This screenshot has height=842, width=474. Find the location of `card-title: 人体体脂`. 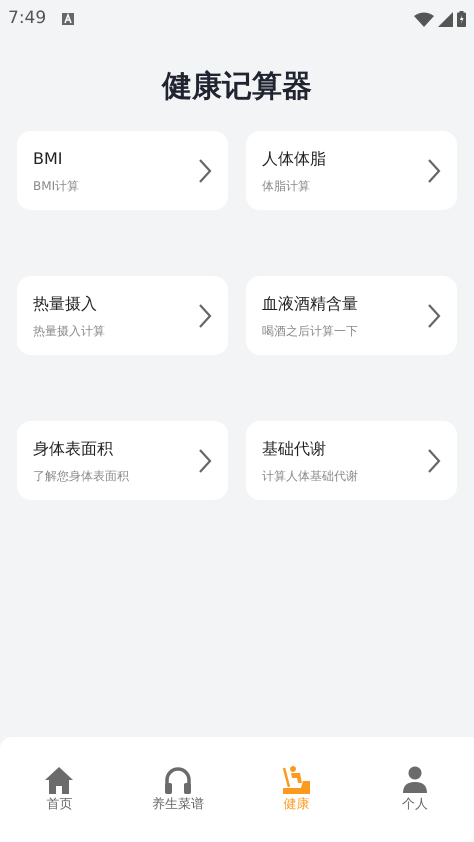

card-title: 人体体脂 is located at coordinates (294, 159).